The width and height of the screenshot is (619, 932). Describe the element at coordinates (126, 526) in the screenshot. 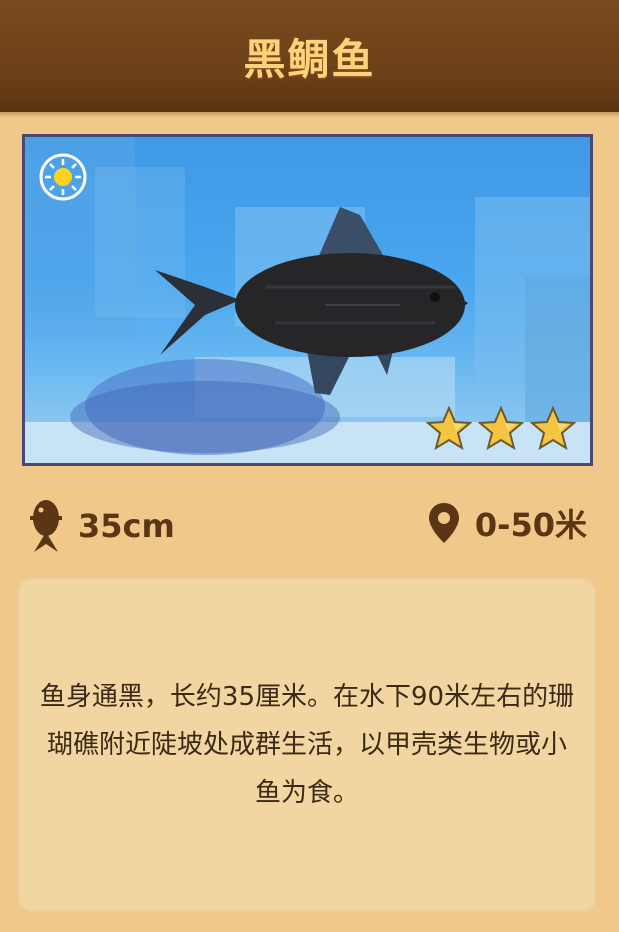

I see `size-value: 35cm` at that location.